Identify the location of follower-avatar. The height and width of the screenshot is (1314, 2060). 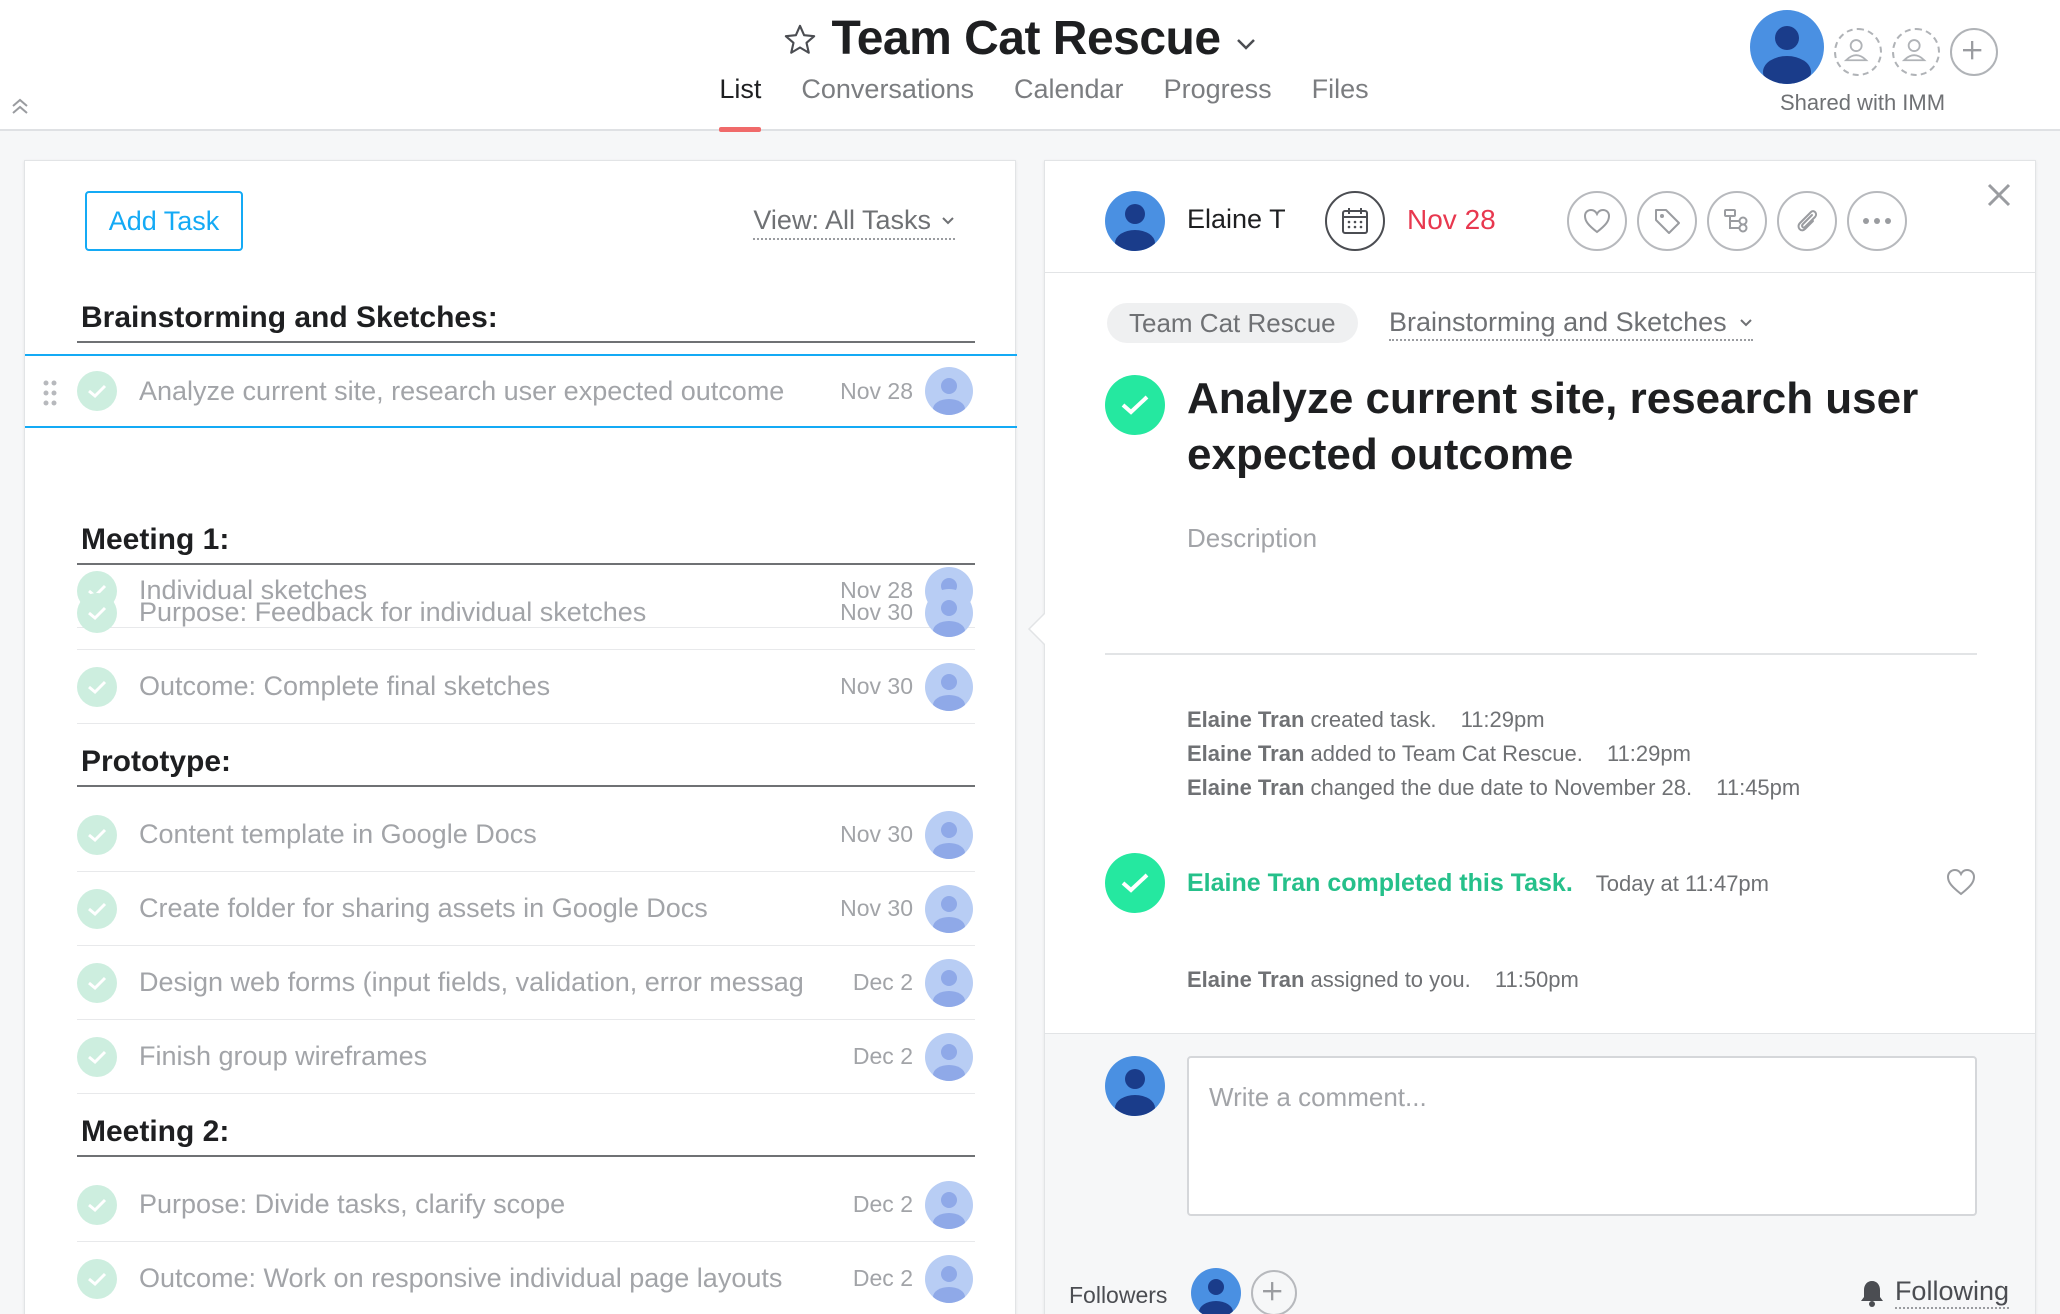
(1216, 1291).